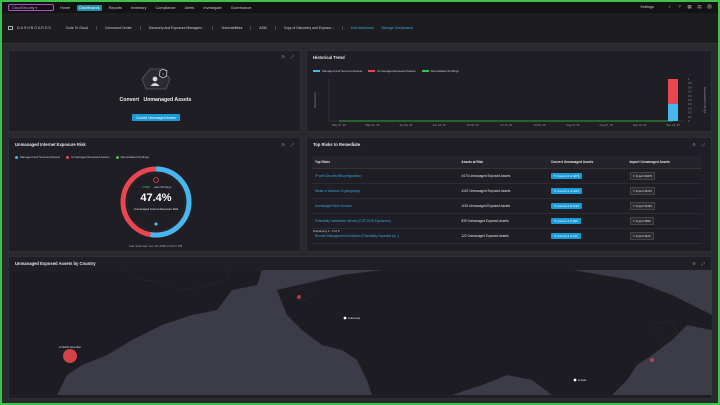  I want to click on nav-home: Home, so click(65, 8).